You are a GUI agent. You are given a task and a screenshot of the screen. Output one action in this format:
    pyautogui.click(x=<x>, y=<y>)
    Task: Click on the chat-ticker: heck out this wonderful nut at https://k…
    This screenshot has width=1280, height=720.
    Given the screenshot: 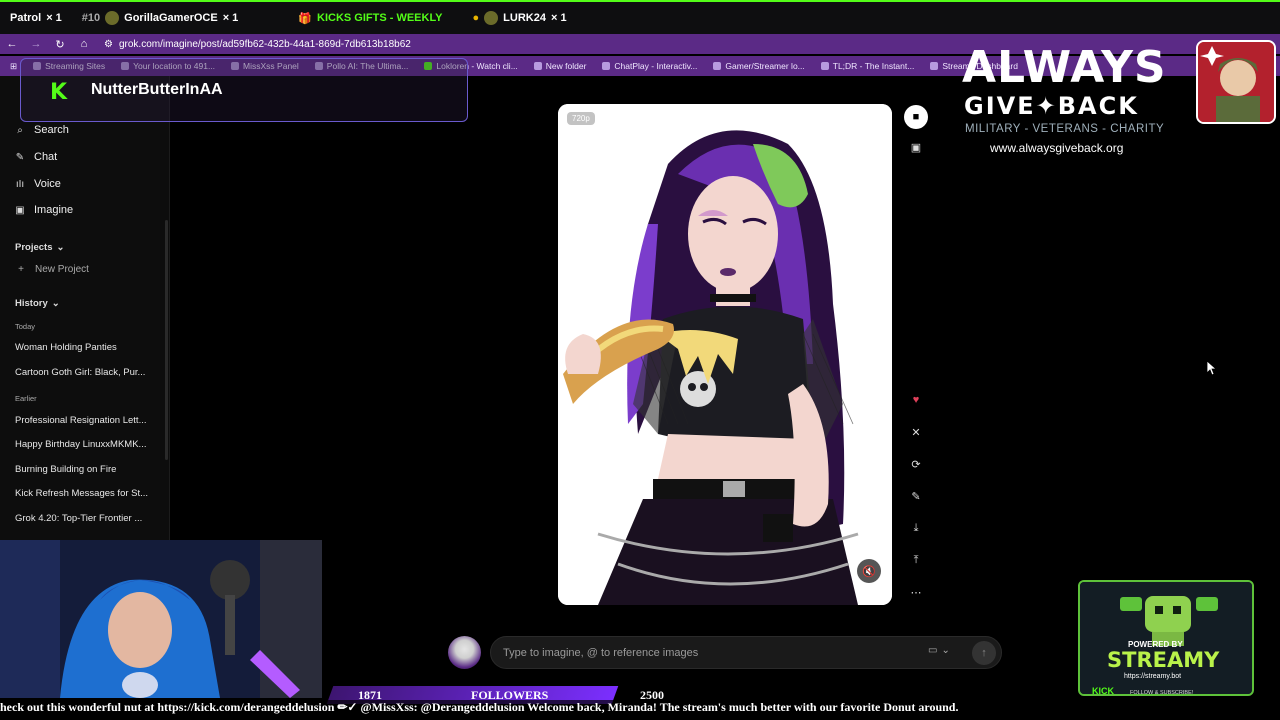 What is the action you would take?
    pyautogui.click(x=640, y=708)
    